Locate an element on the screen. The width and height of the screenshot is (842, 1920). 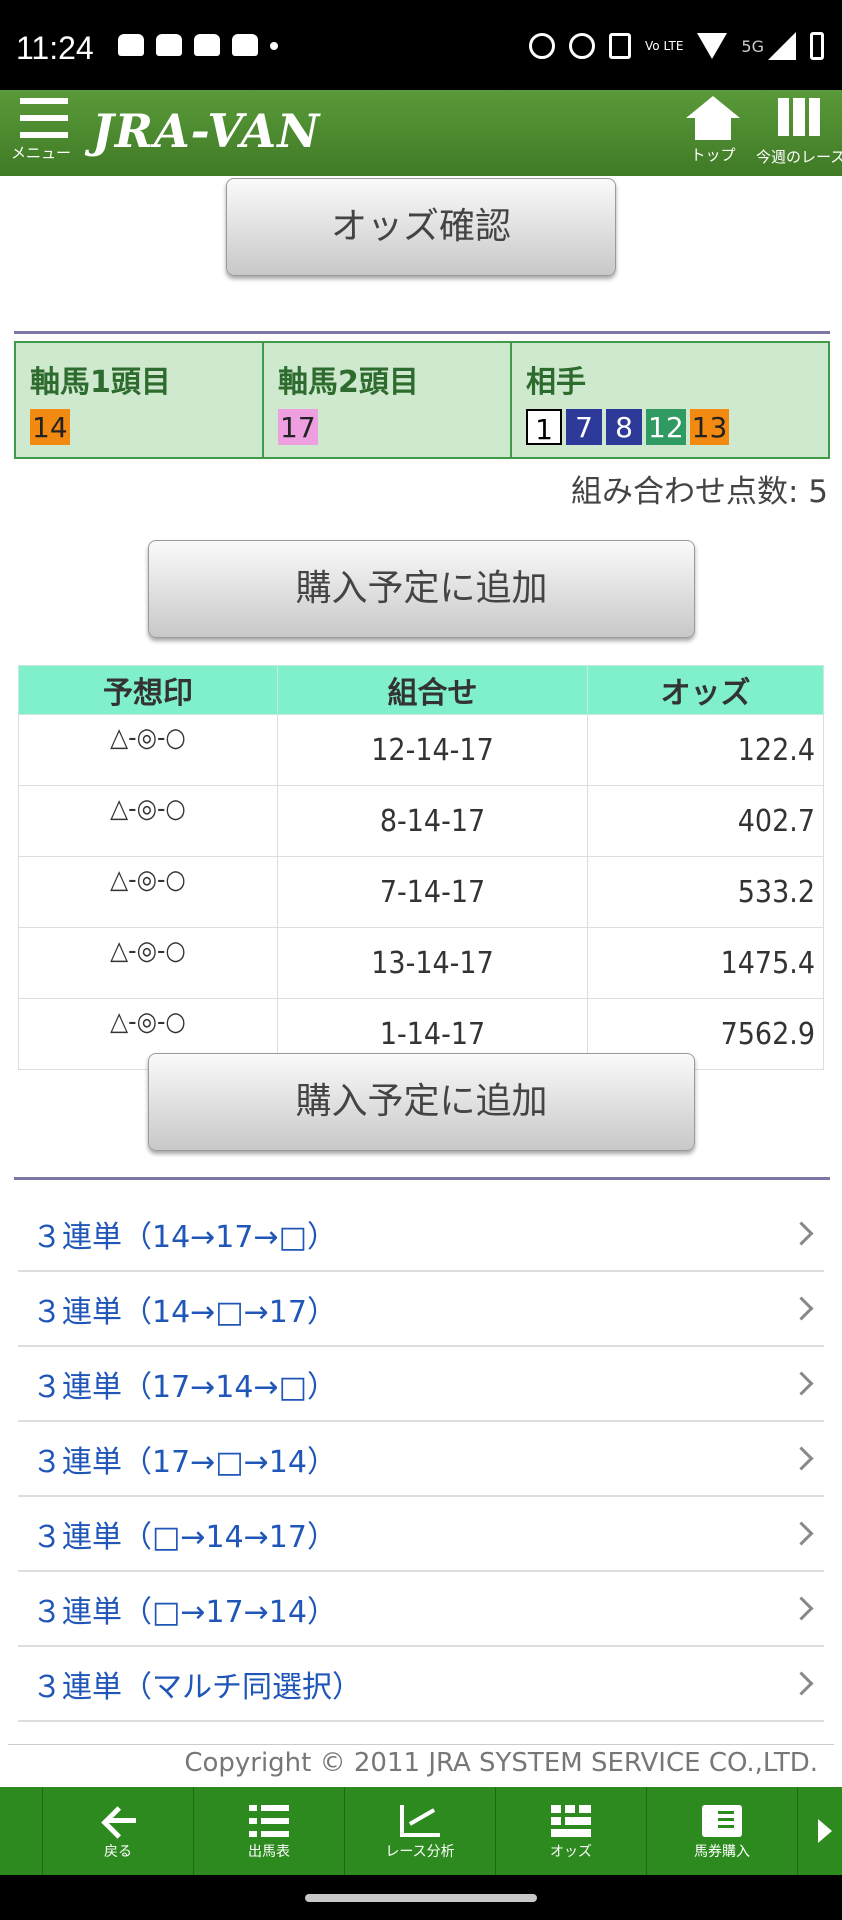
horse-number-badge: 12 is located at coordinates (666, 427).